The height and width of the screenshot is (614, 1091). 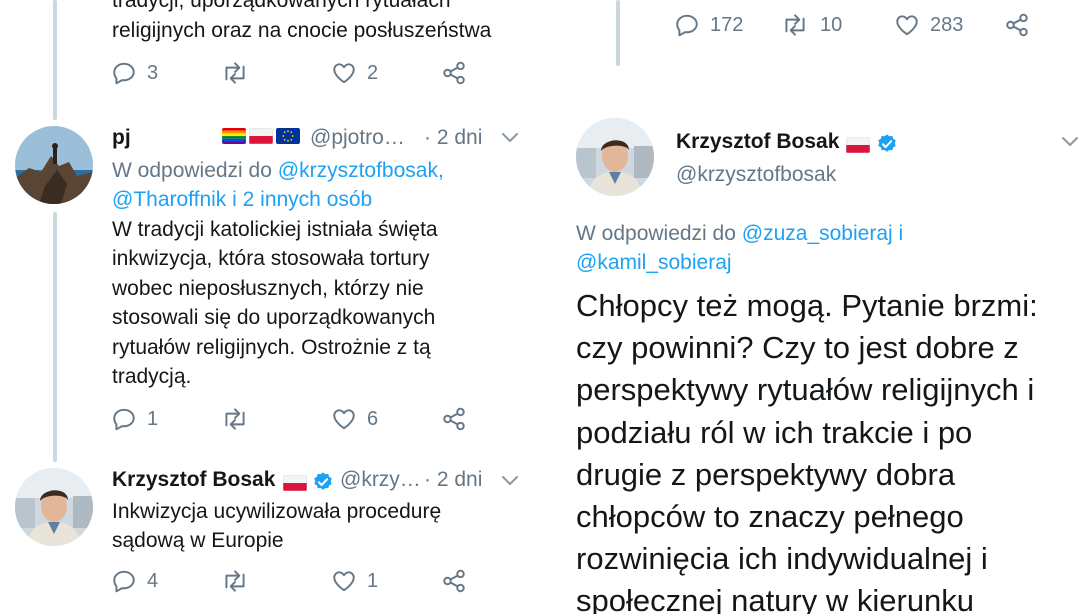 What do you see at coordinates (277, 511) in the screenshot?
I see `tweet-text-line: Inkwizycja ucywilizowała procedurę` at bounding box center [277, 511].